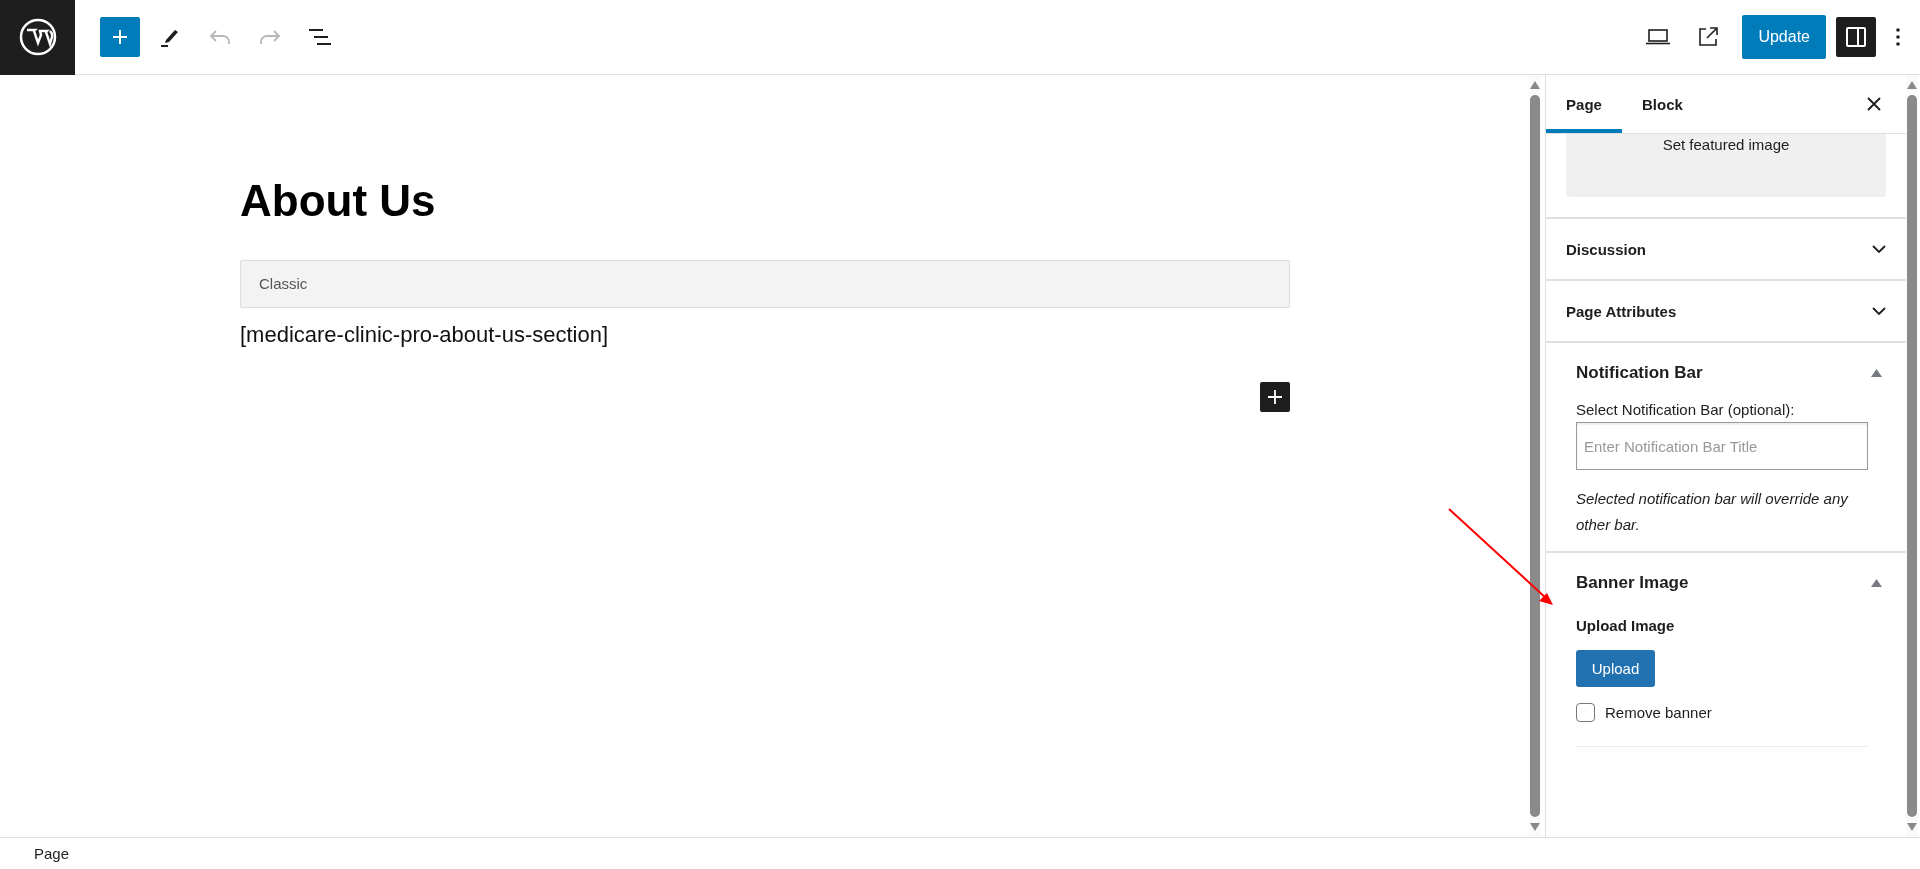 The image size is (1920, 869). I want to click on sidebar-icon, so click(1856, 37).